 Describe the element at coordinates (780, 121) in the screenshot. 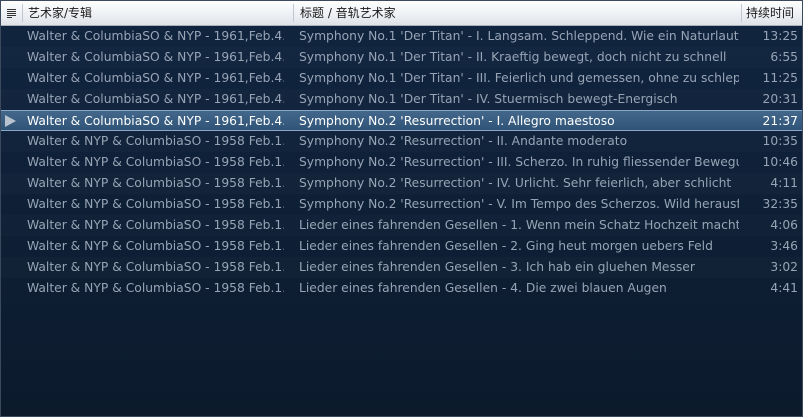

I see `track-duration: 21:37` at that location.